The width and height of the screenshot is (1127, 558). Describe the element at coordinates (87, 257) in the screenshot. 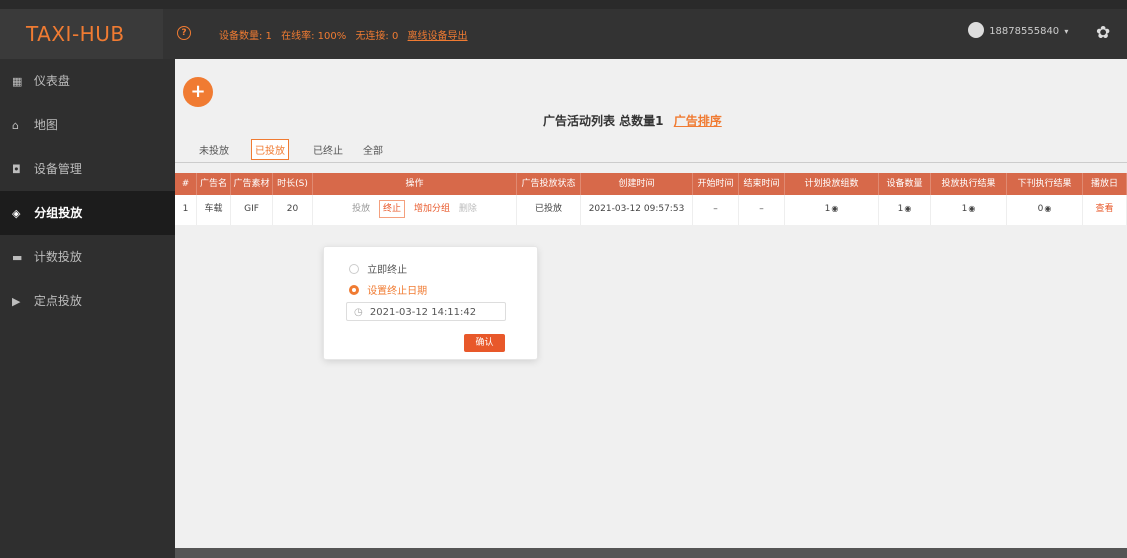

I see `sidebar-item-count-placement: ▬ 计数投放` at that location.